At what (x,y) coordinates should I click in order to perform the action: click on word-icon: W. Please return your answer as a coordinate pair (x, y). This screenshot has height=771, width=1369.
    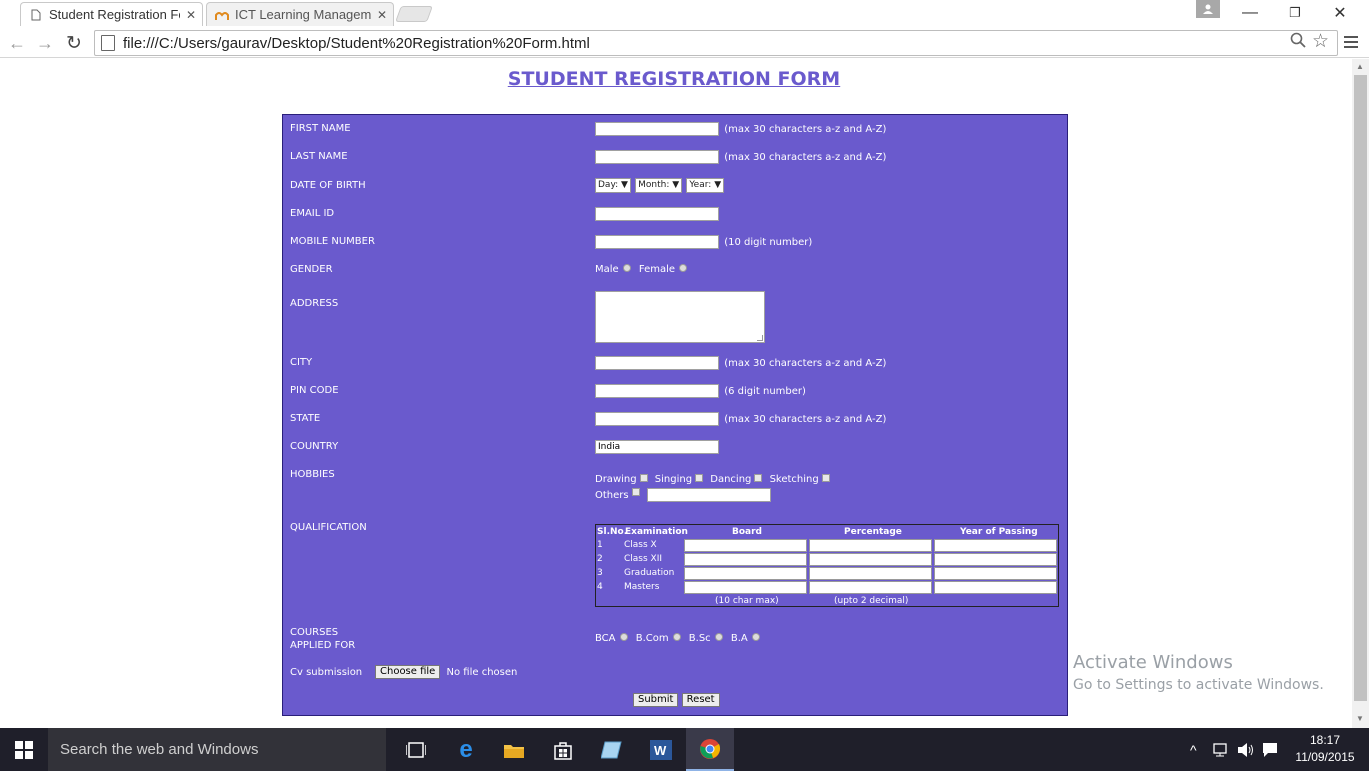
    Looking at the image, I should click on (661, 749).